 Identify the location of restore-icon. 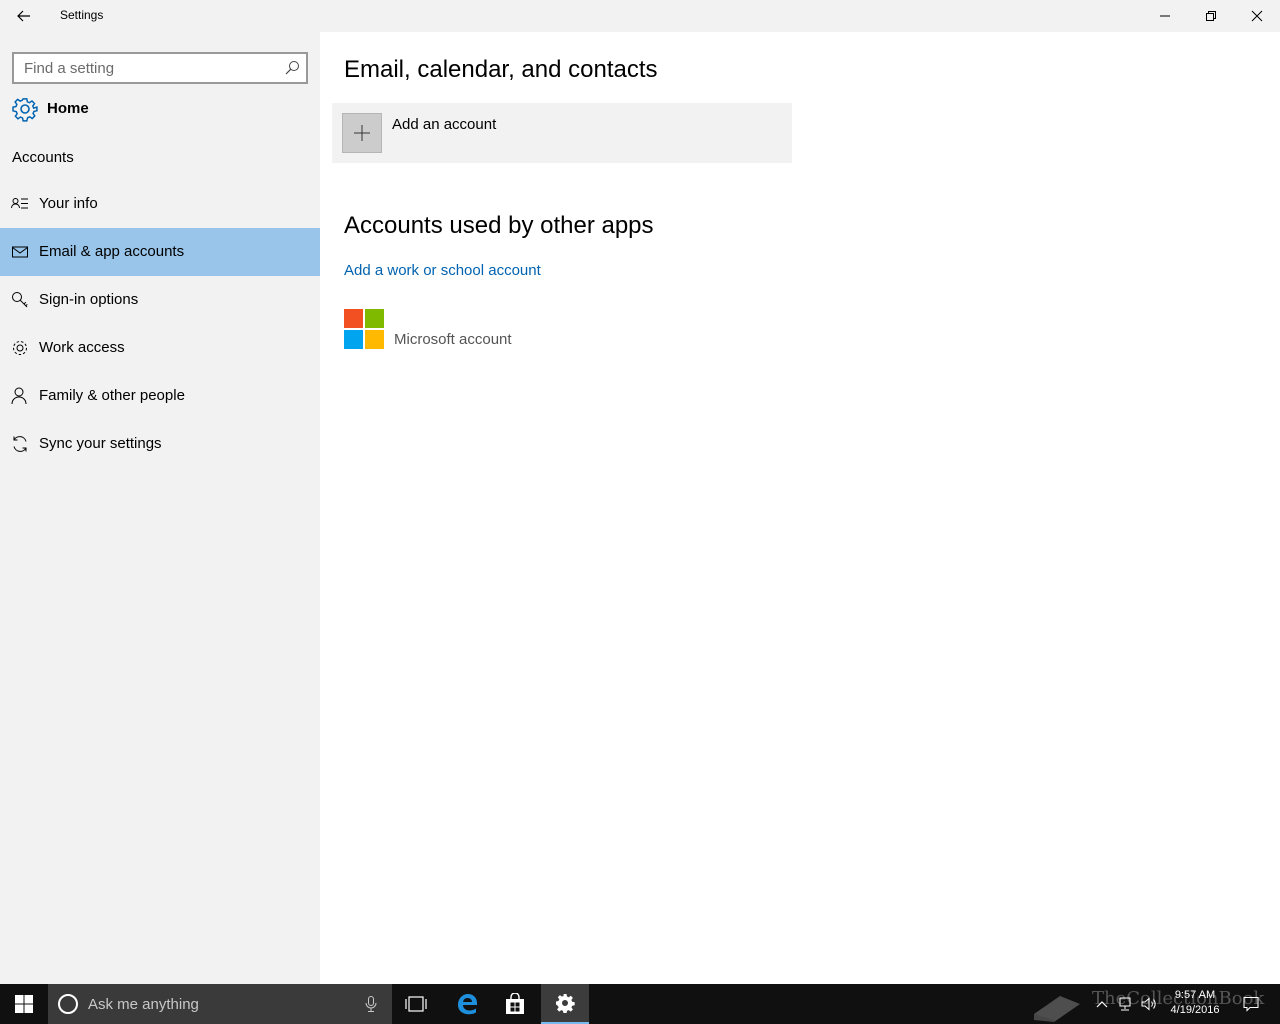
(1211, 16).